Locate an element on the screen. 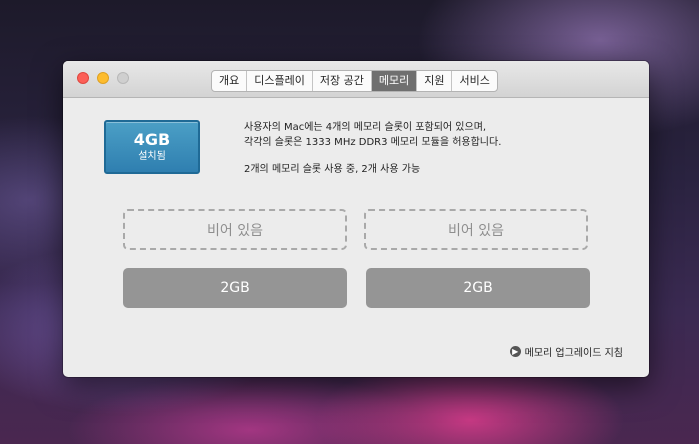 The image size is (699, 444). memory-slot-2: 비어 있음 is located at coordinates (476, 229).